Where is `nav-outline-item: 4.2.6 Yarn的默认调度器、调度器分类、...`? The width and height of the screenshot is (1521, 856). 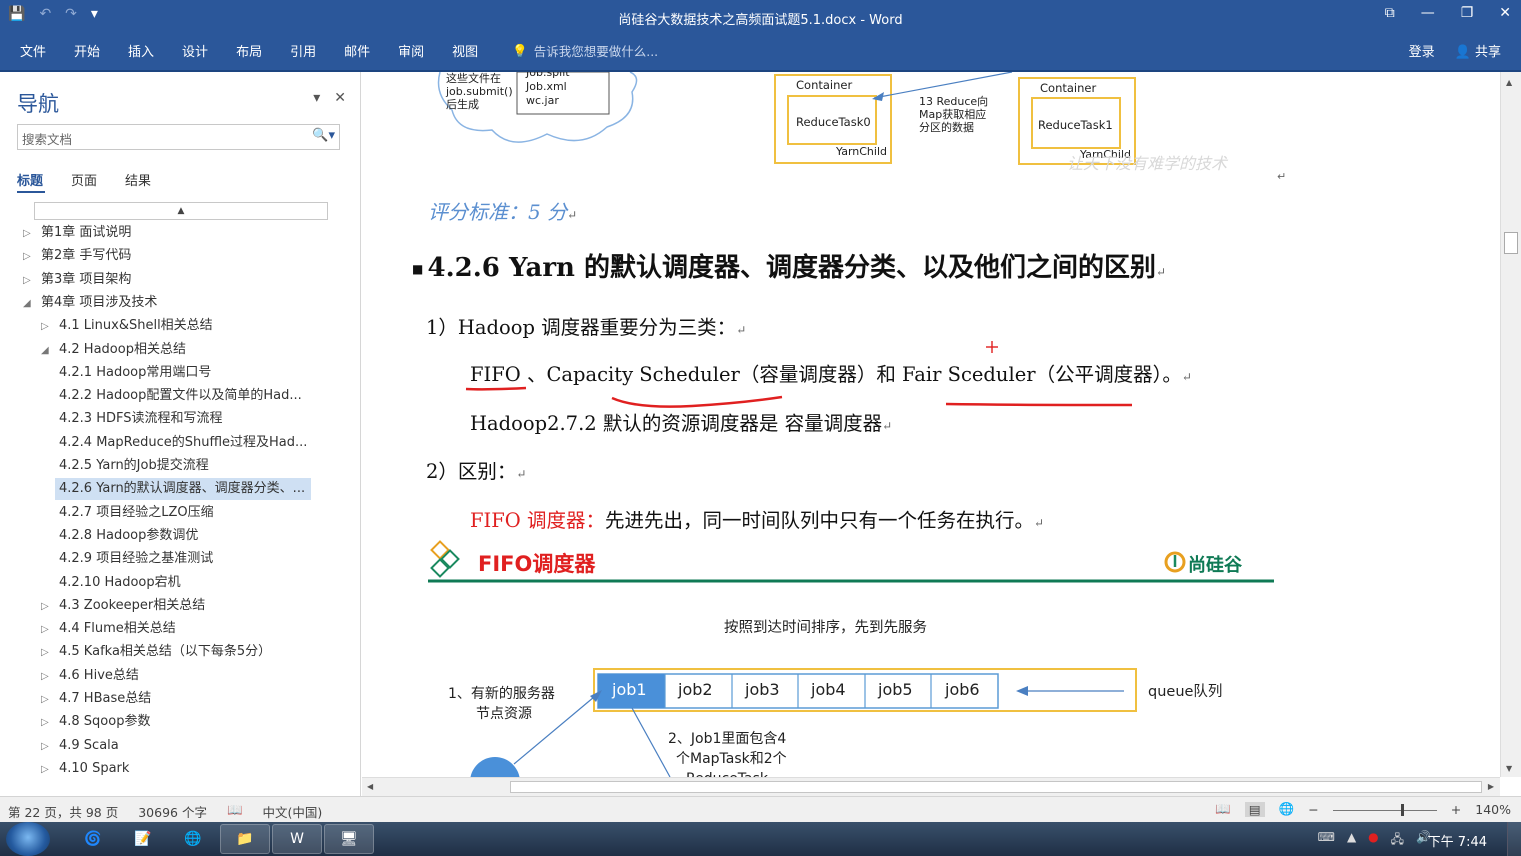 nav-outline-item: 4.2.6 Yarn的默认调度器、调度器分类、... is located at coordinates (183, 489).